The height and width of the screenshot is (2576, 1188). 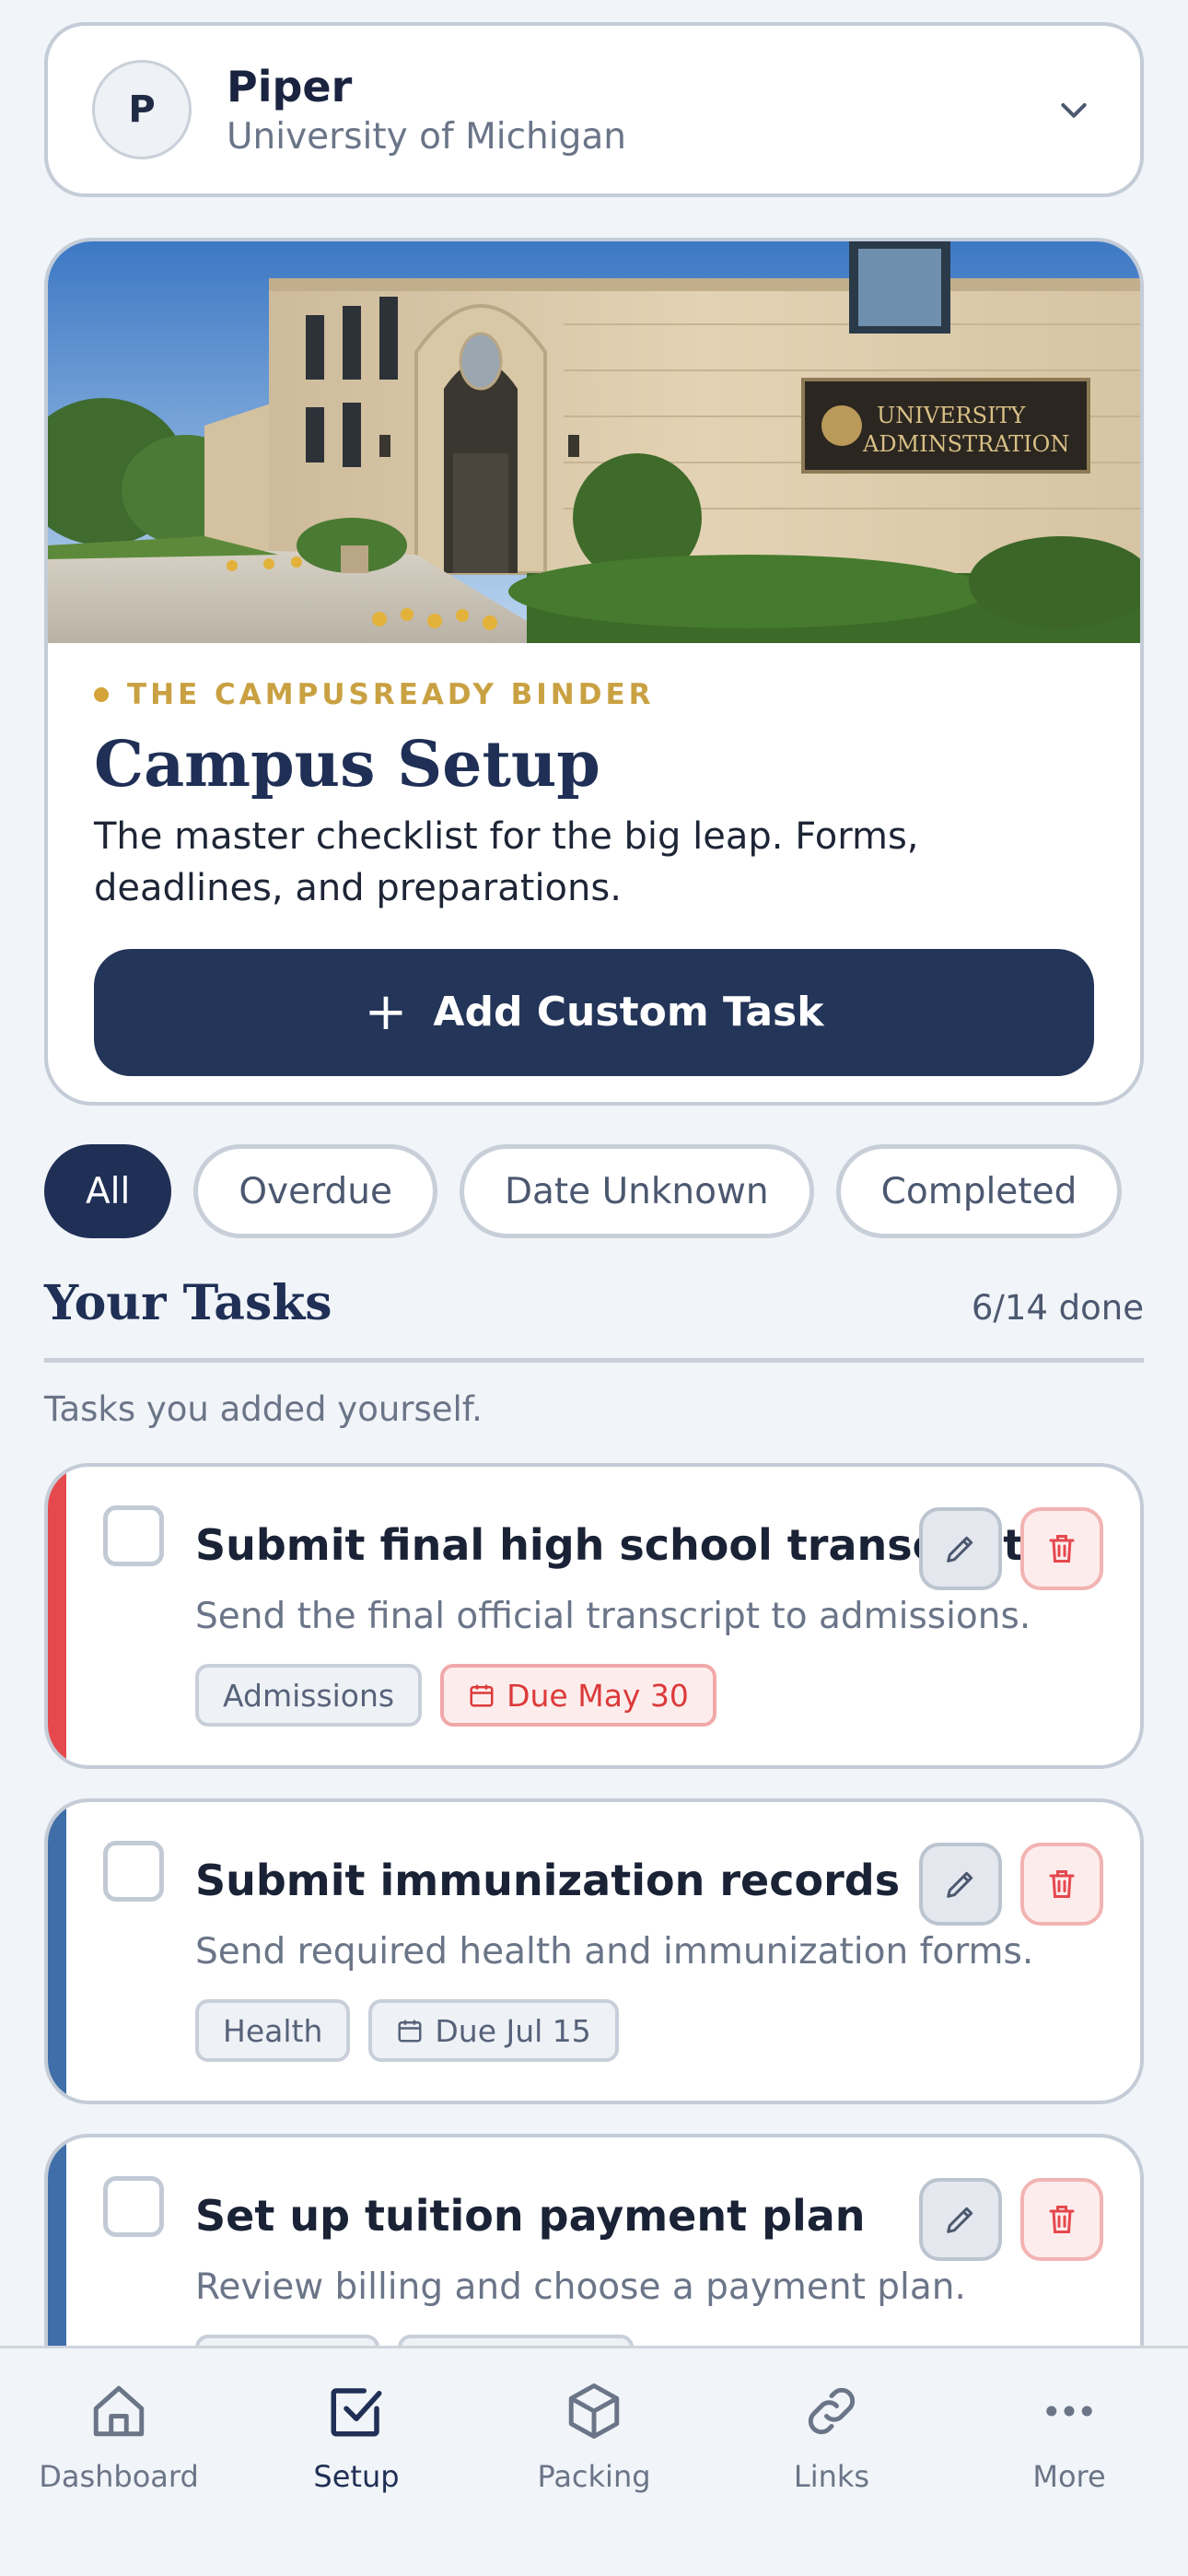 What do you see at coordinates (386, 1011) in the screenshot?
I see `plus-icon: +` at bounding box center [386, 1011].